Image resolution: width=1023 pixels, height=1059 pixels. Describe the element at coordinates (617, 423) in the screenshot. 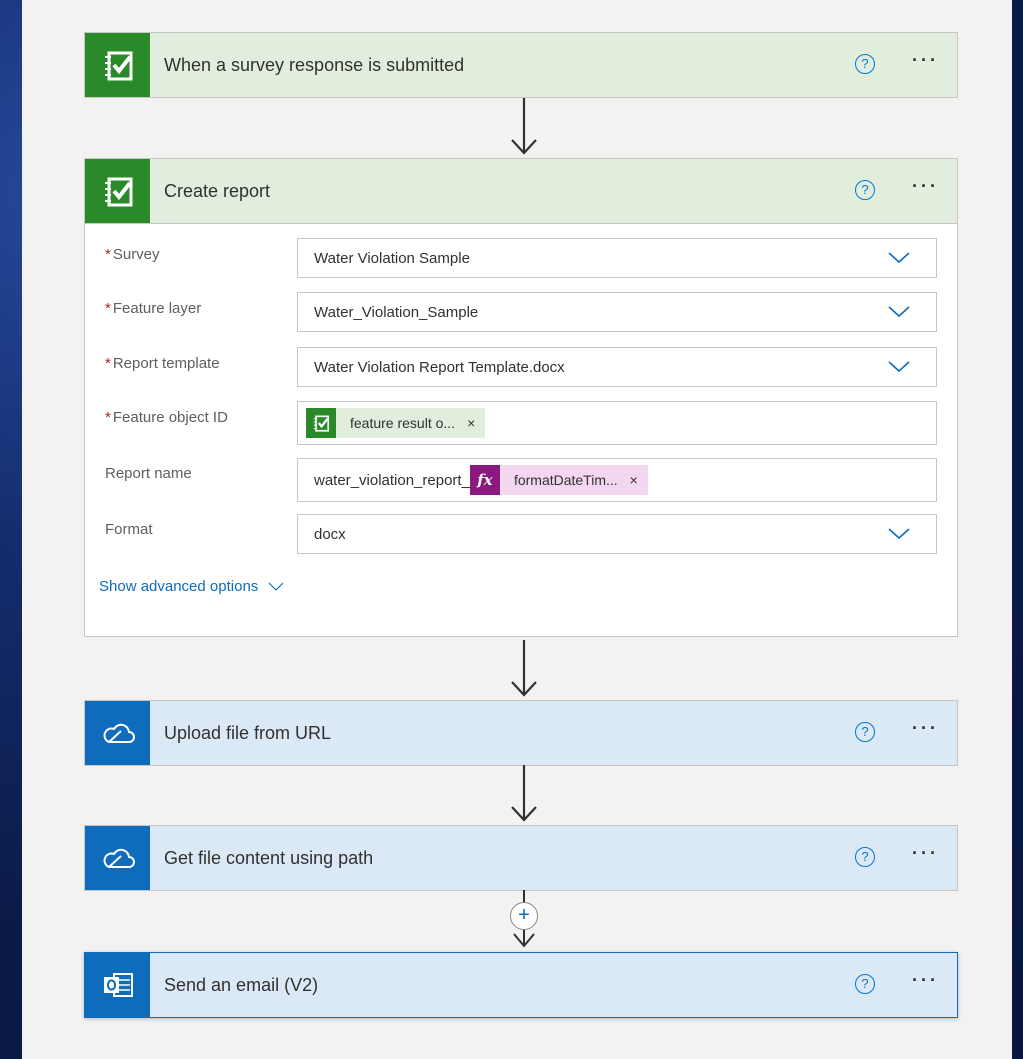

I see `feature-object-id-input: feature result o... ×` at that location.